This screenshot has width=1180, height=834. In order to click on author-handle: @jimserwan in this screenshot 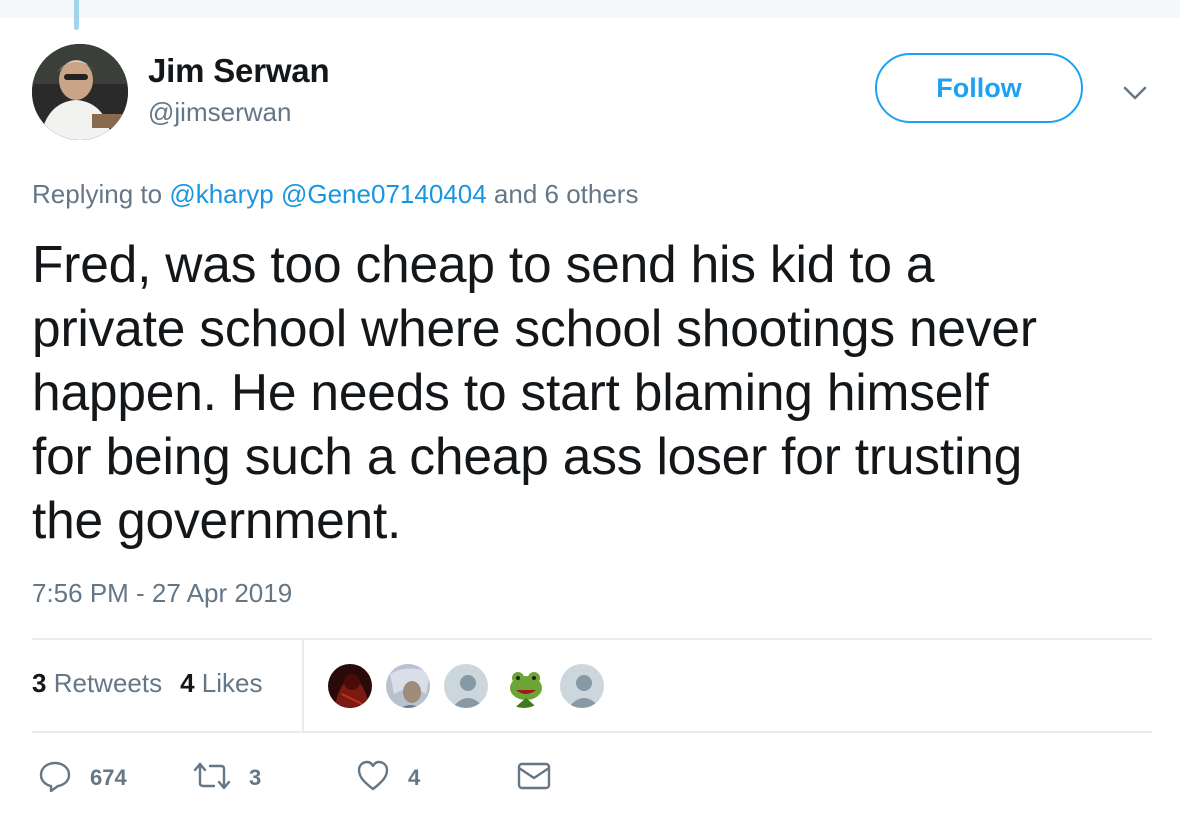, I will do `click(219, 112)`.